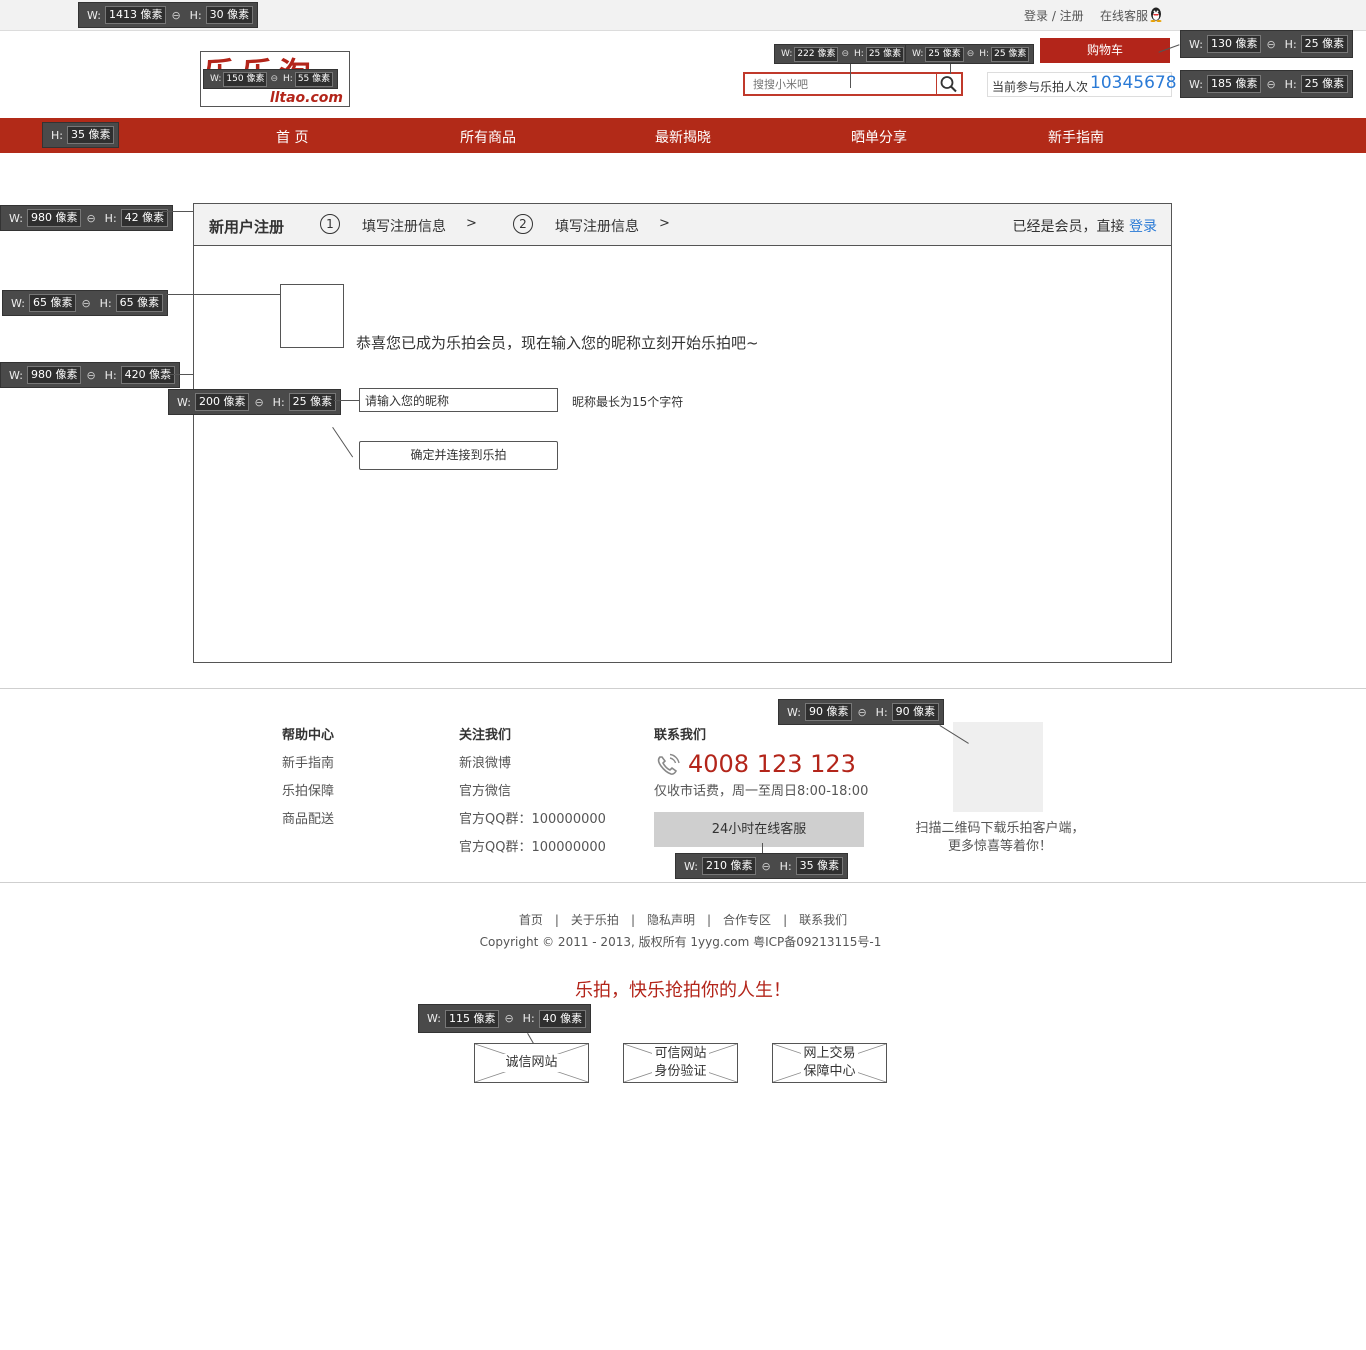 The width and height of the screenshot is (1366, 1350). What do you see at coordinates (292, 137) in the screenshot?
I see `nav-home: 首 页` at bounding box center [292, 137].